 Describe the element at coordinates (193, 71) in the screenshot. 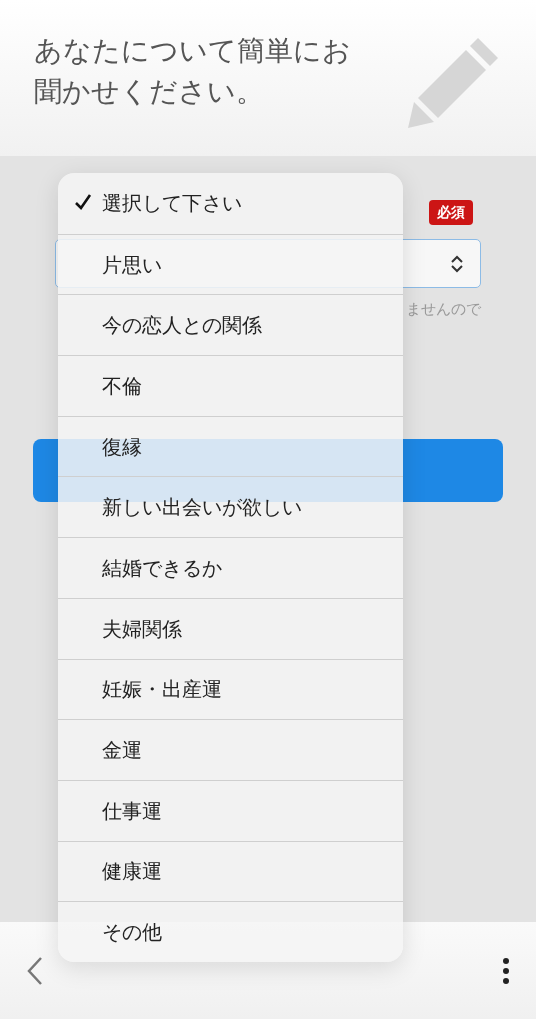

I see `page-title: あなたについて簡単にお聞かせください。` at that location.